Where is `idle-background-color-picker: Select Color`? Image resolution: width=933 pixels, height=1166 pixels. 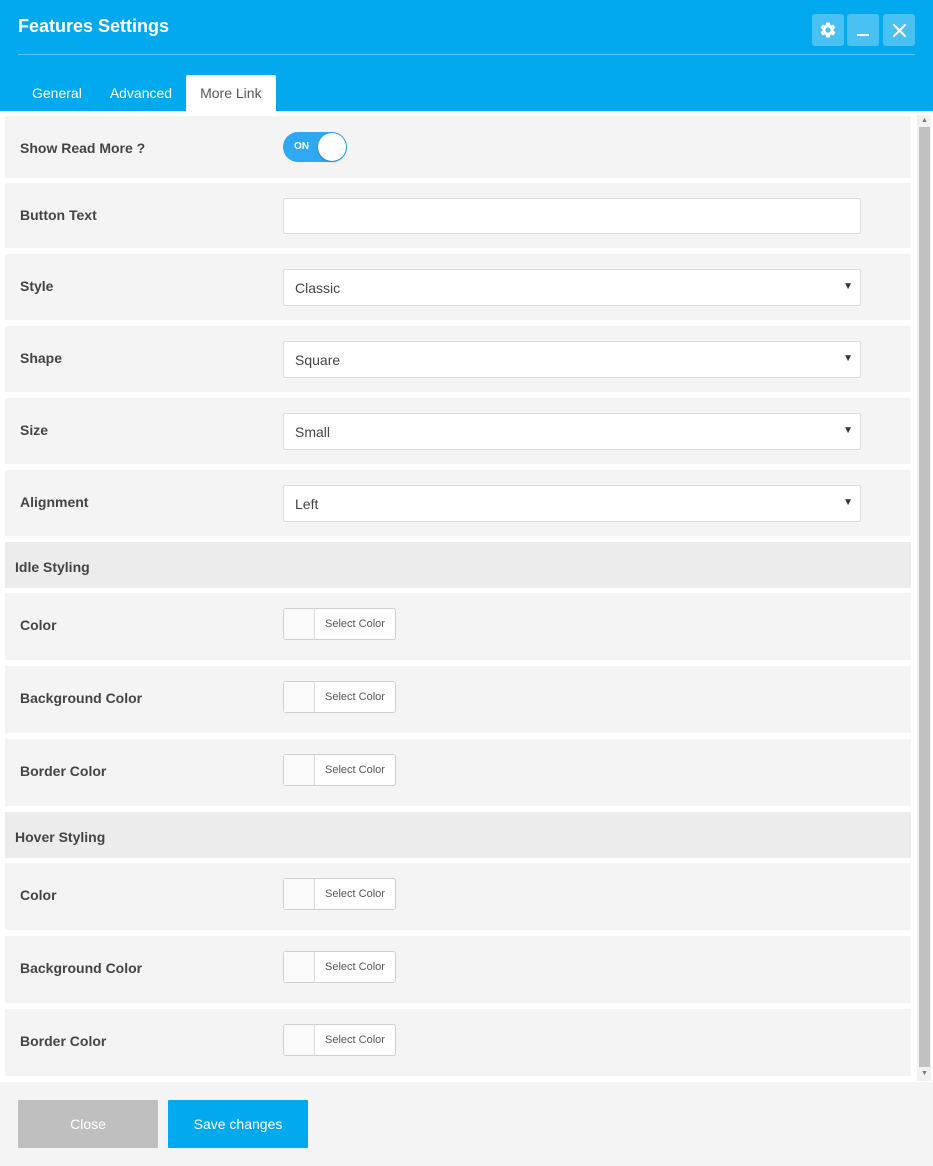
idle-background-color-picker: Select Color is located at coordinates (339, 697).